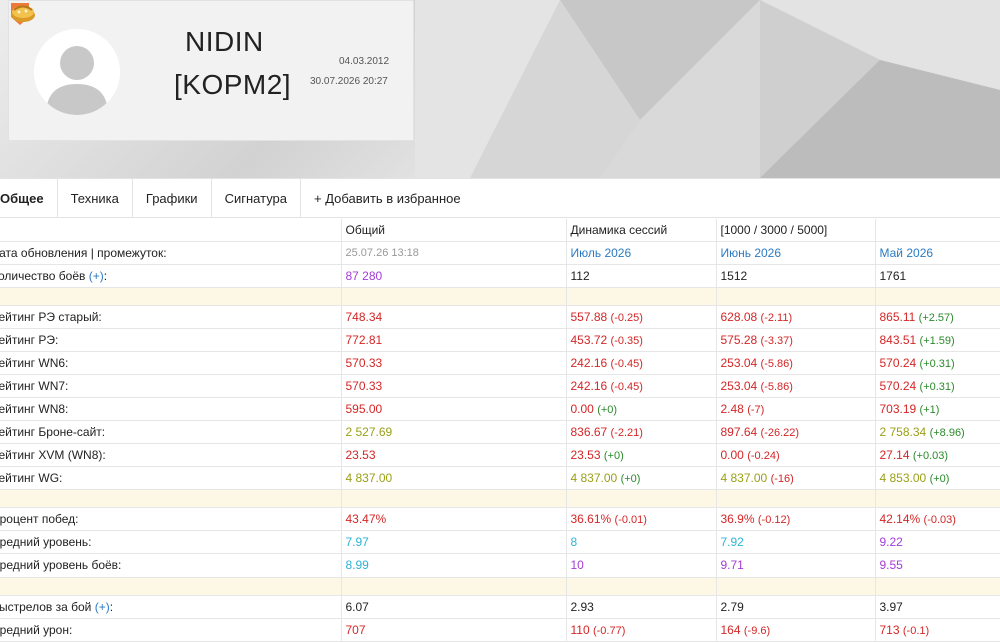 Image resolution: width=1000 pixels, height=643 pixels. I want to click on total-value: 8.99, so click(453, 565).